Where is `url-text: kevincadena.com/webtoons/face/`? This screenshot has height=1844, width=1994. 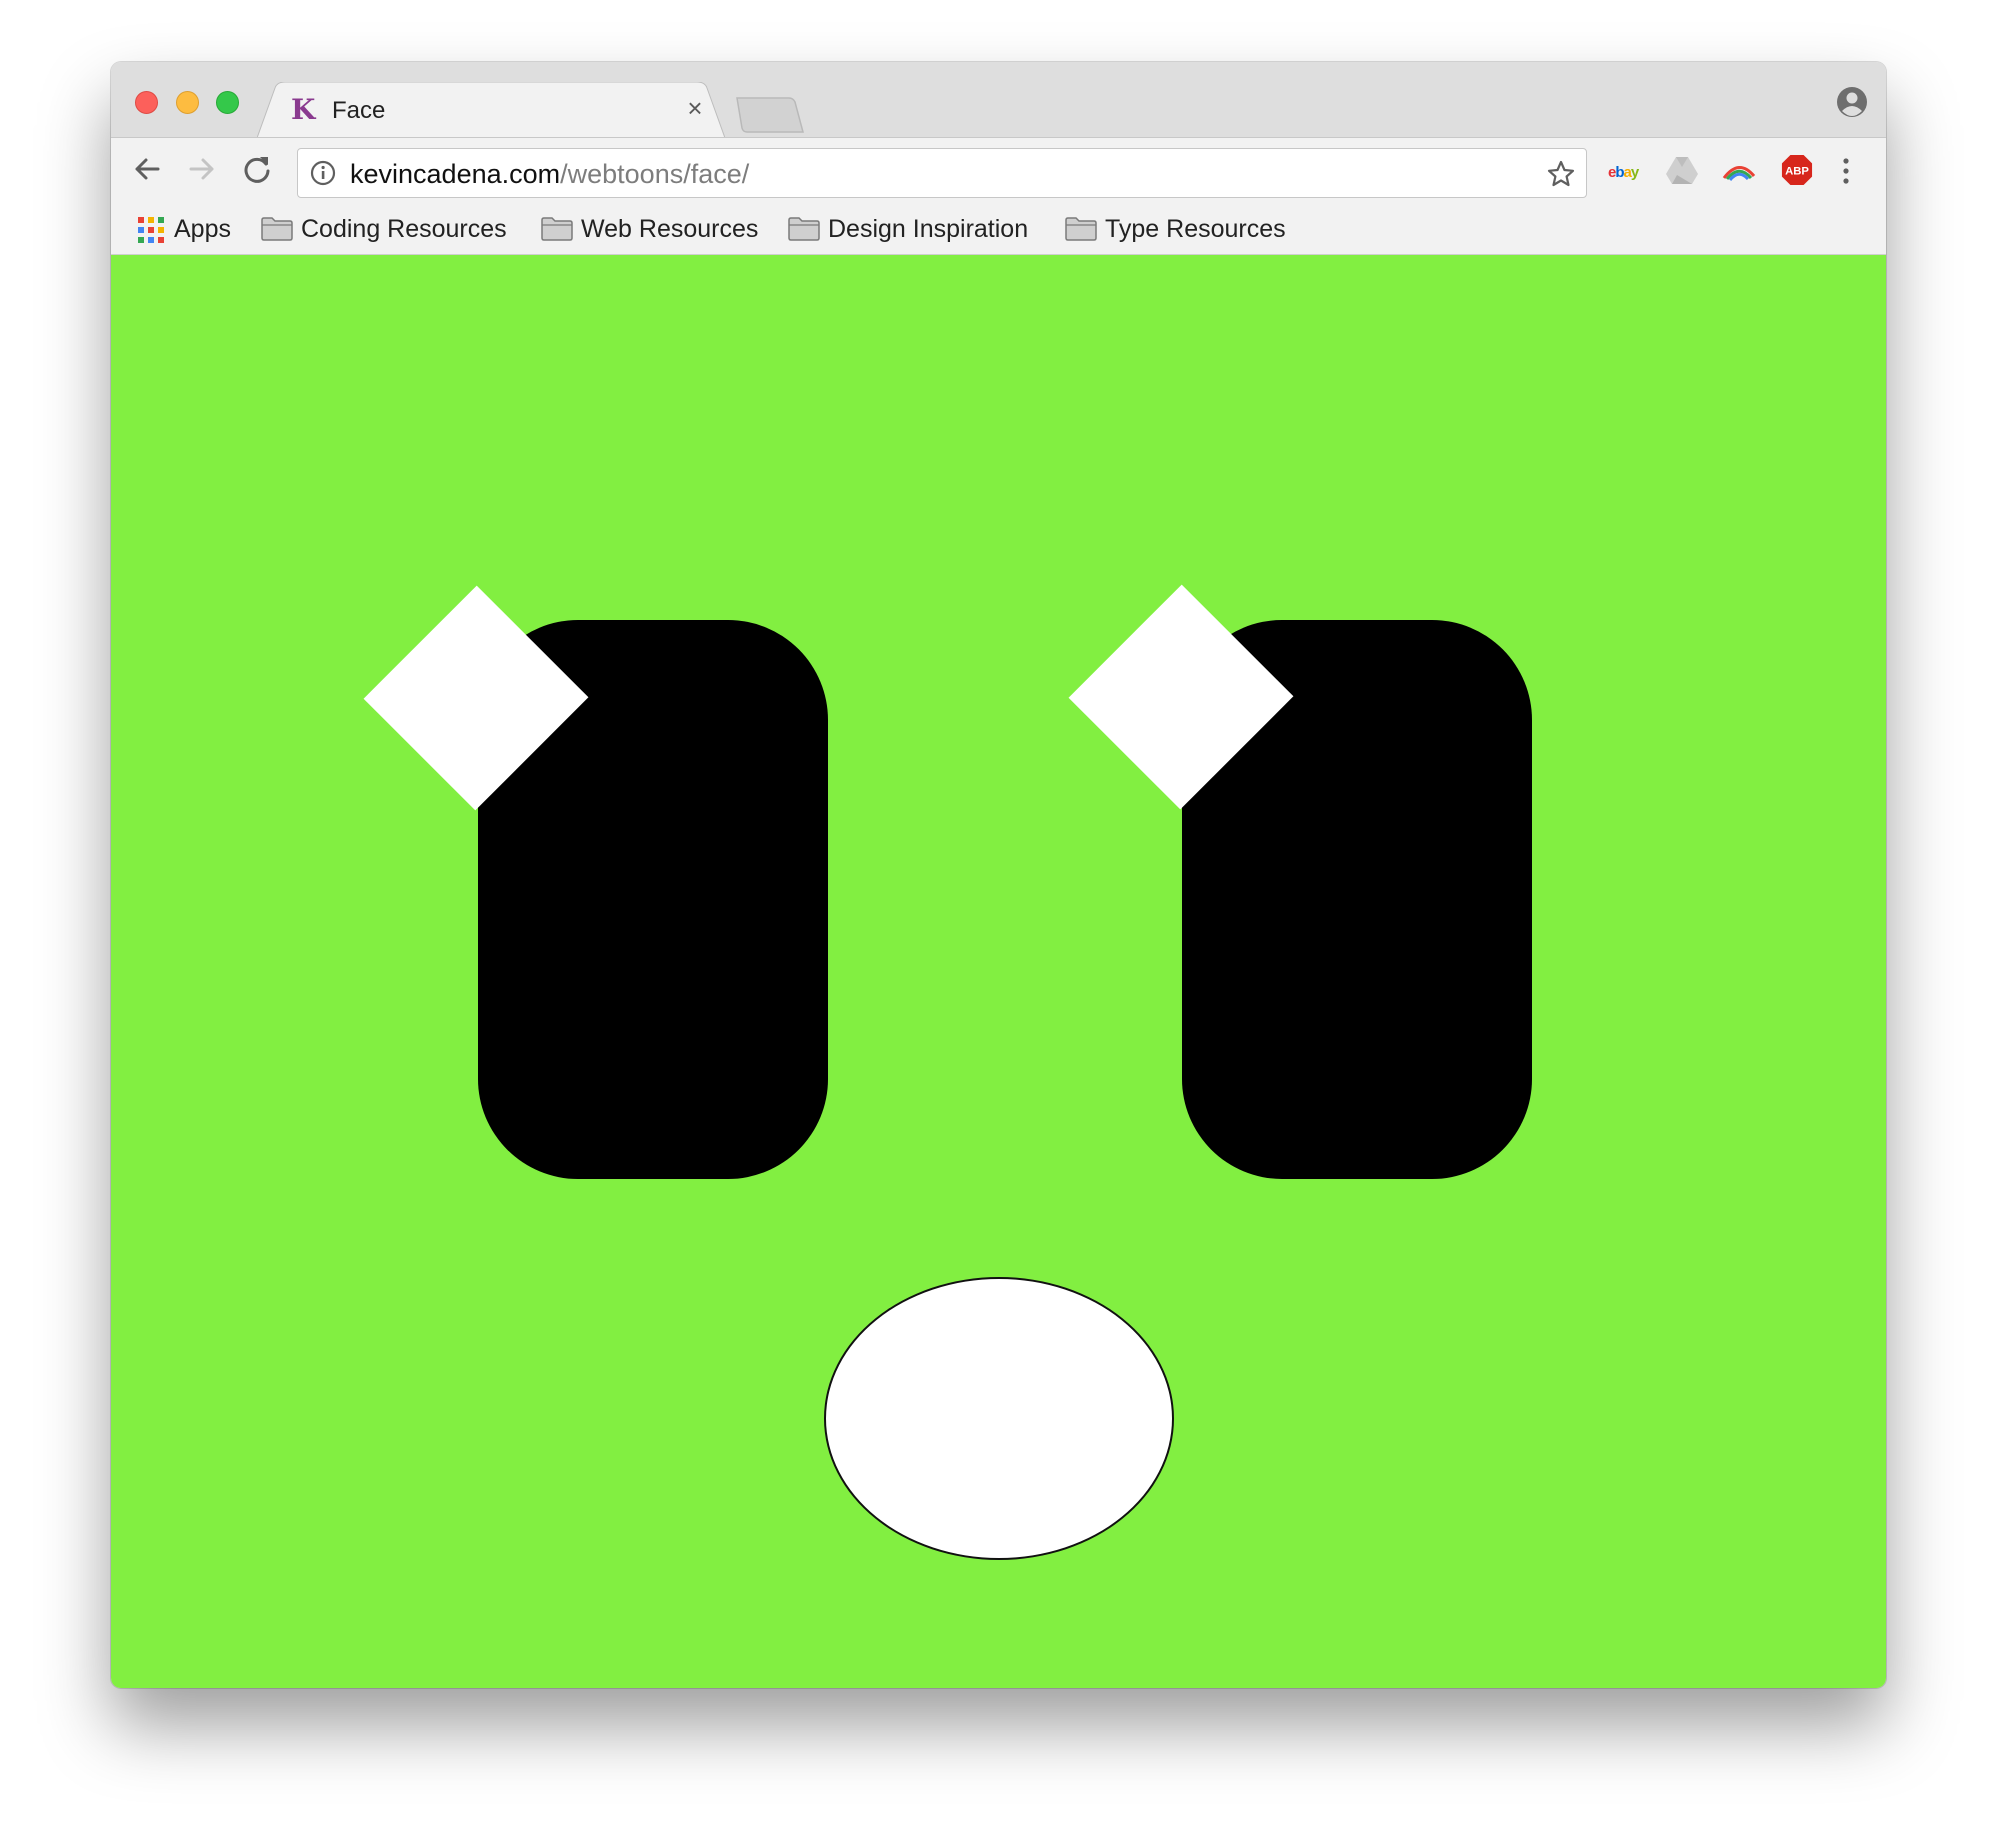
url-text: kevincadena.com/webtoons/face/ is located at coordinates (549, 174).